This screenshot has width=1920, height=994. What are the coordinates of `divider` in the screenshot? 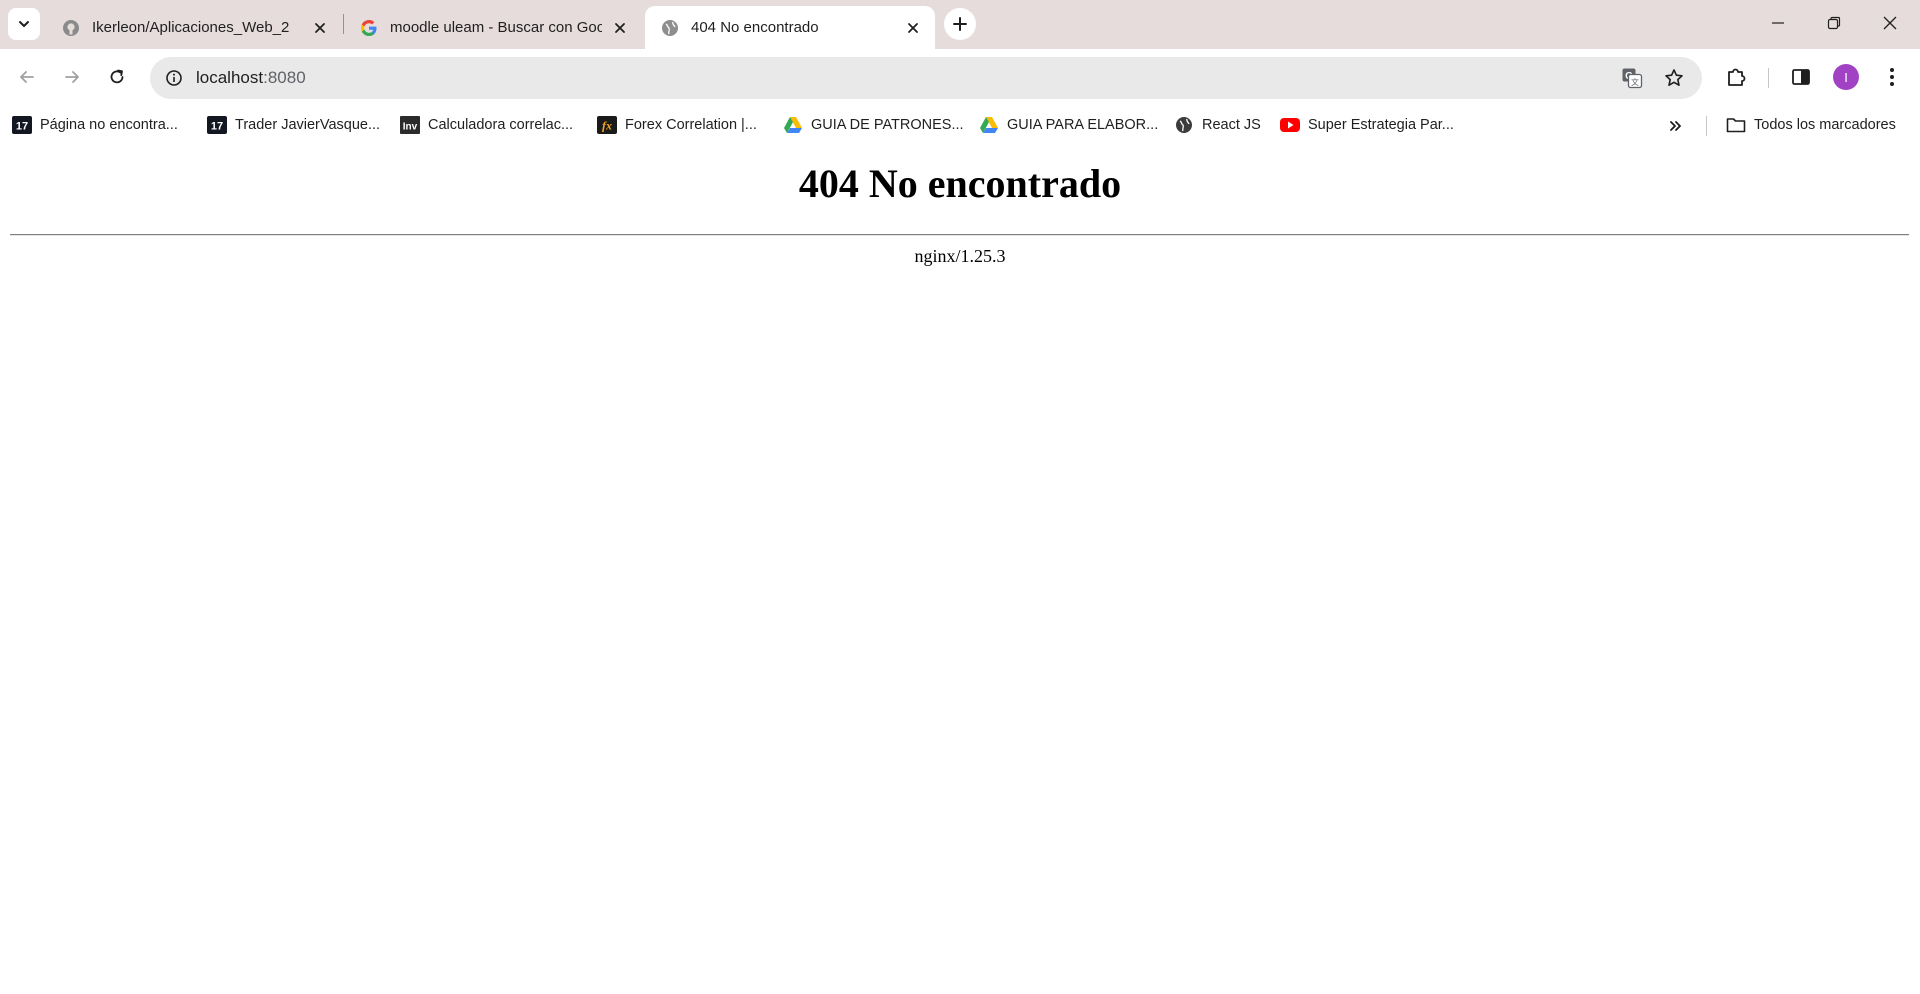 It's located at (959, 235).